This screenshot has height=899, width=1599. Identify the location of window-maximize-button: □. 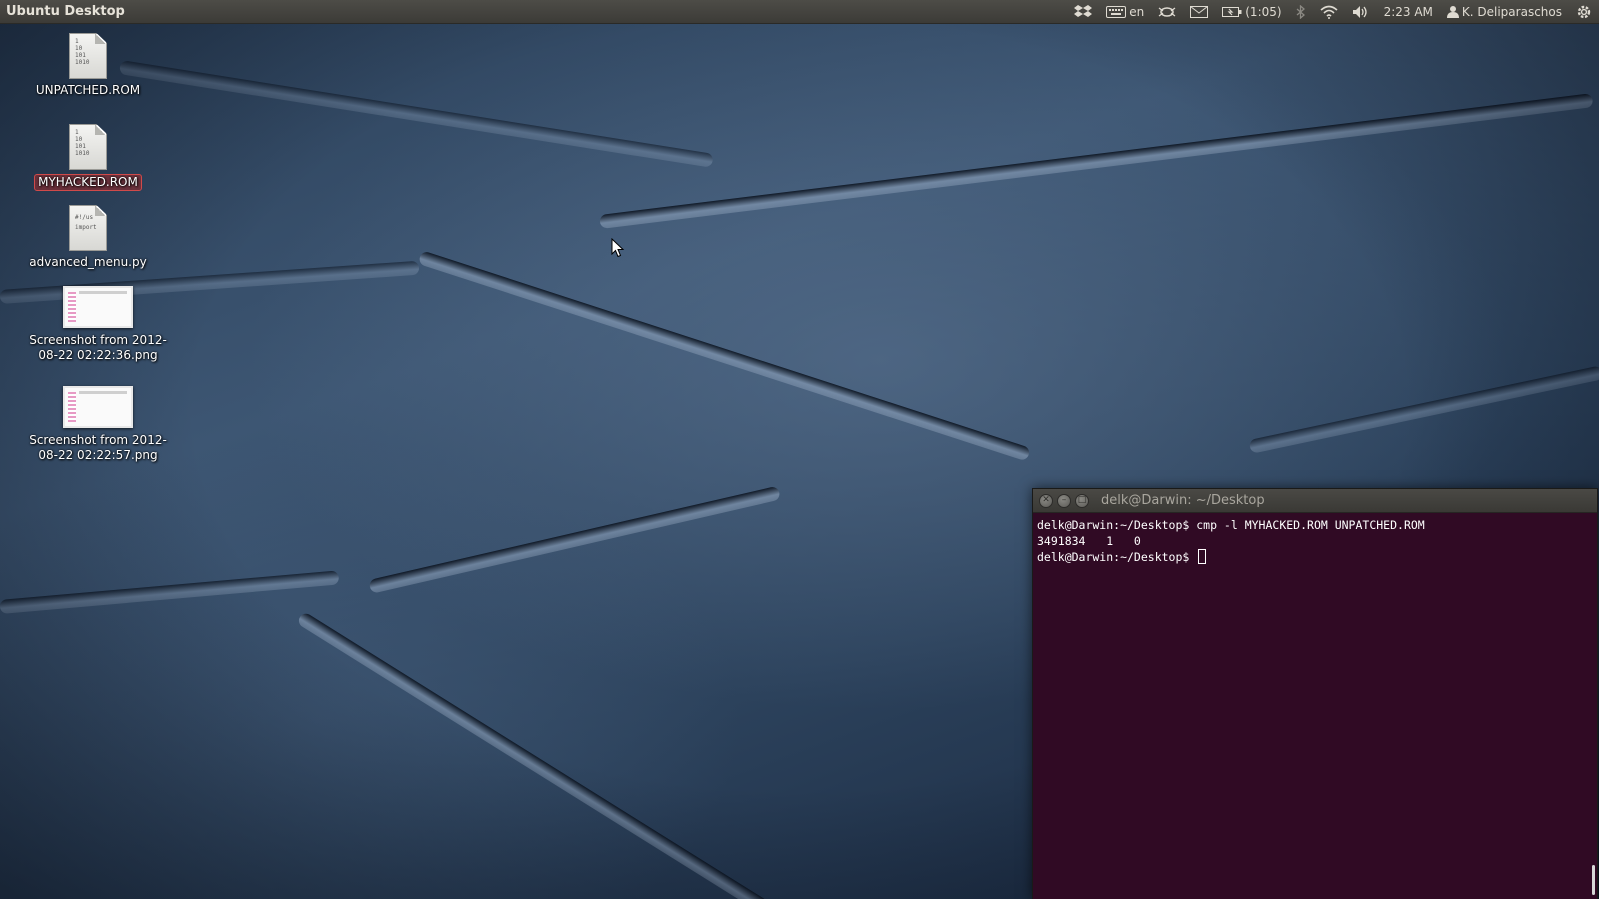
(1082, 500).